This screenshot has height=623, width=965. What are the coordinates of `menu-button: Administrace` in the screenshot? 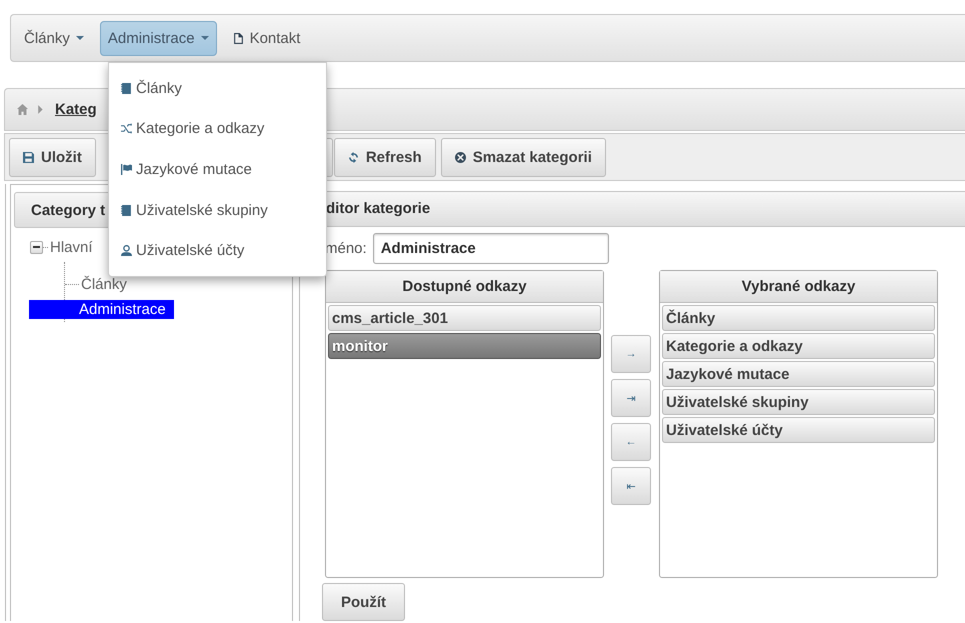 It's located at (158, 38).